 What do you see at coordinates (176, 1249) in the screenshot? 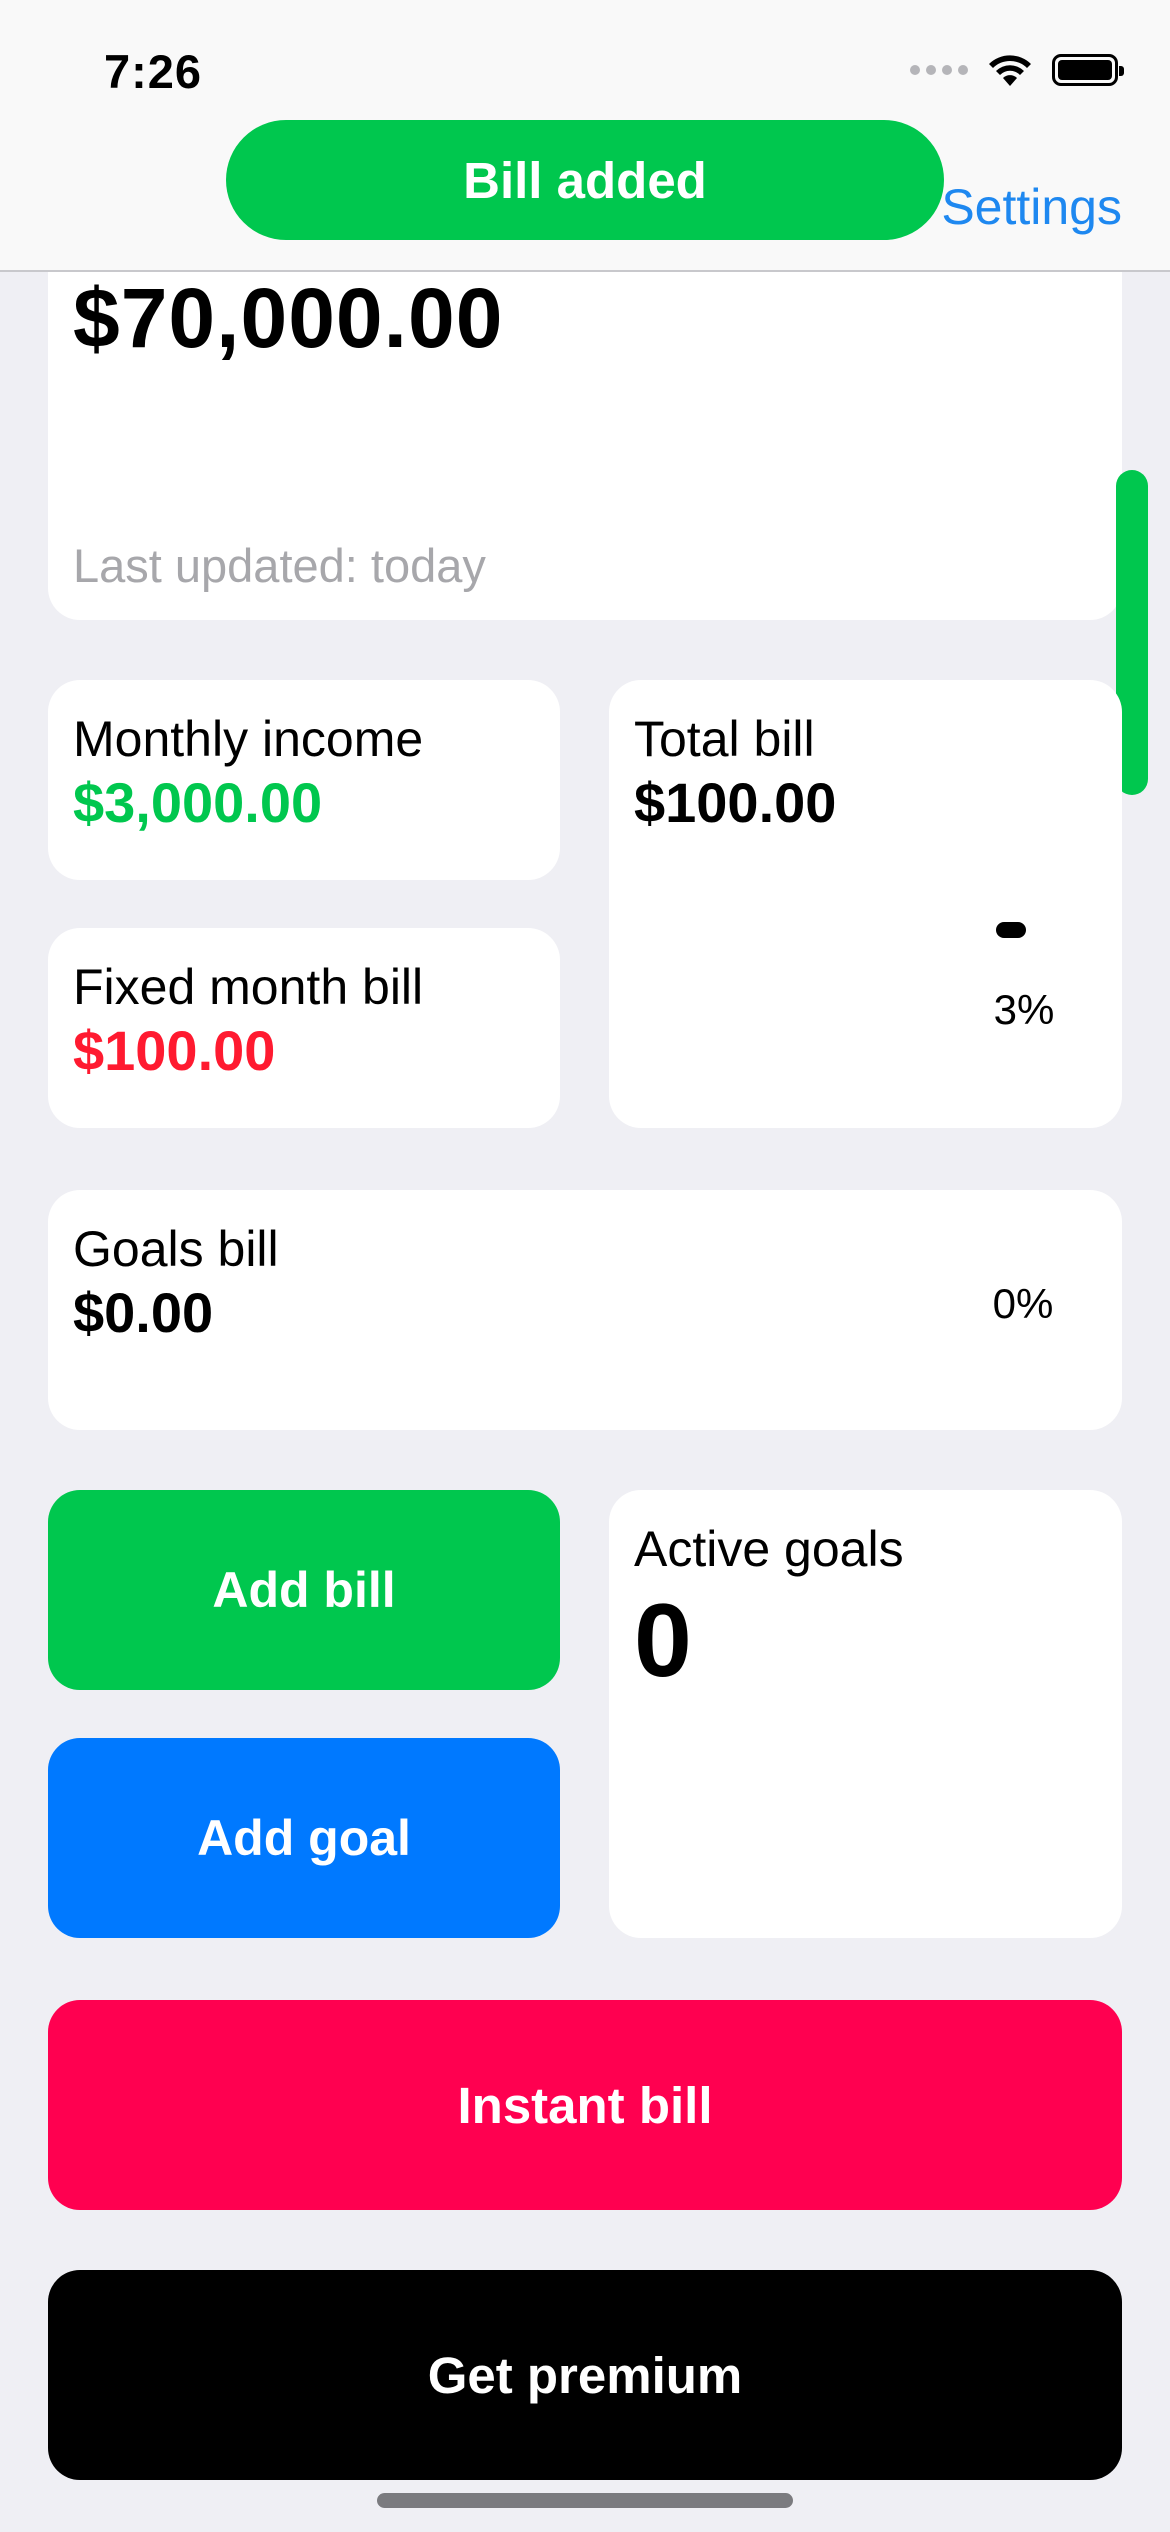
I see `goals-bill-label: Goals bill` at bounding box center [176, 1249].